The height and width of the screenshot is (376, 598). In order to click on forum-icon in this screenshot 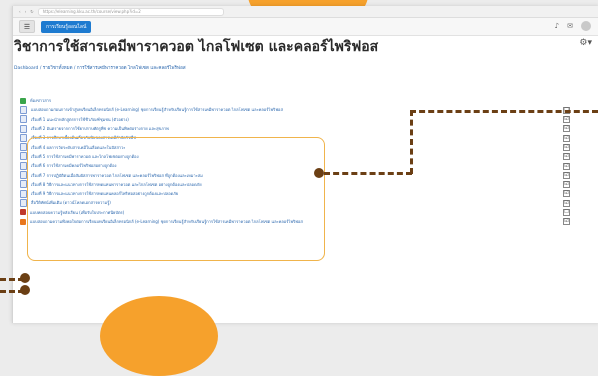, I will do `click(23, 100)`.